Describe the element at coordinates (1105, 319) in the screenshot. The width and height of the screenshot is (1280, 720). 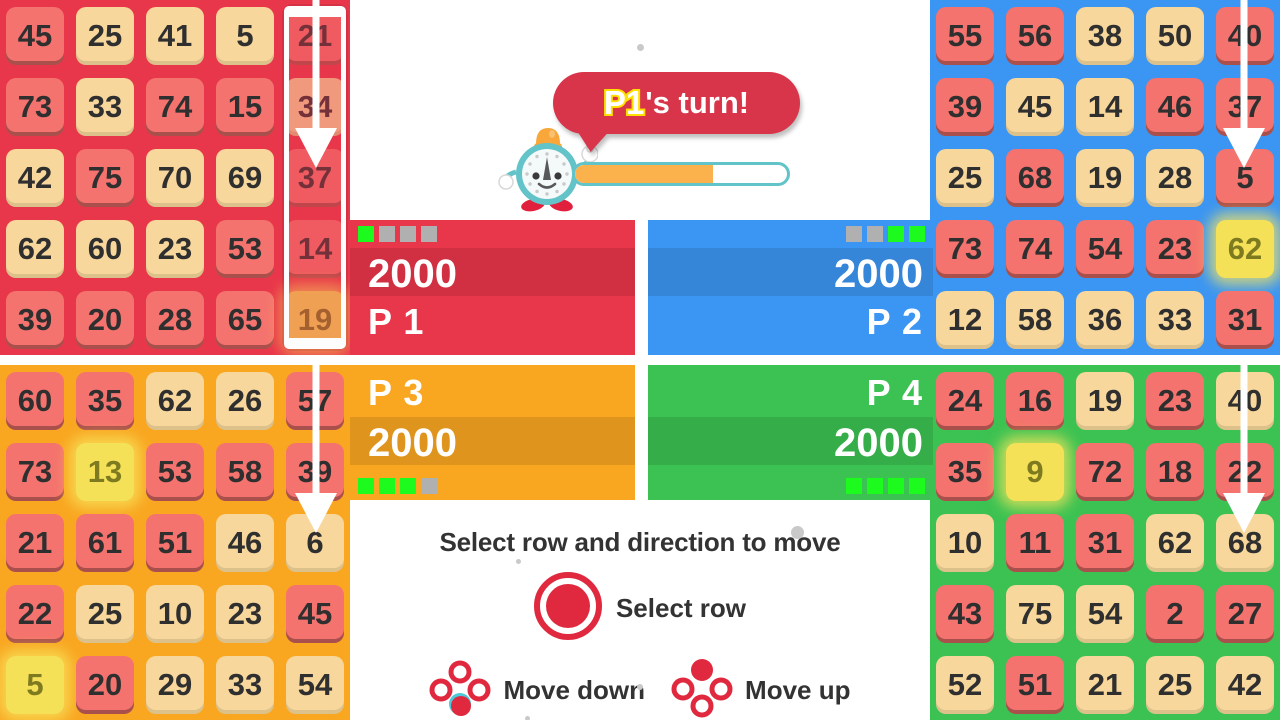
I see `board-cell: 36` at that location.